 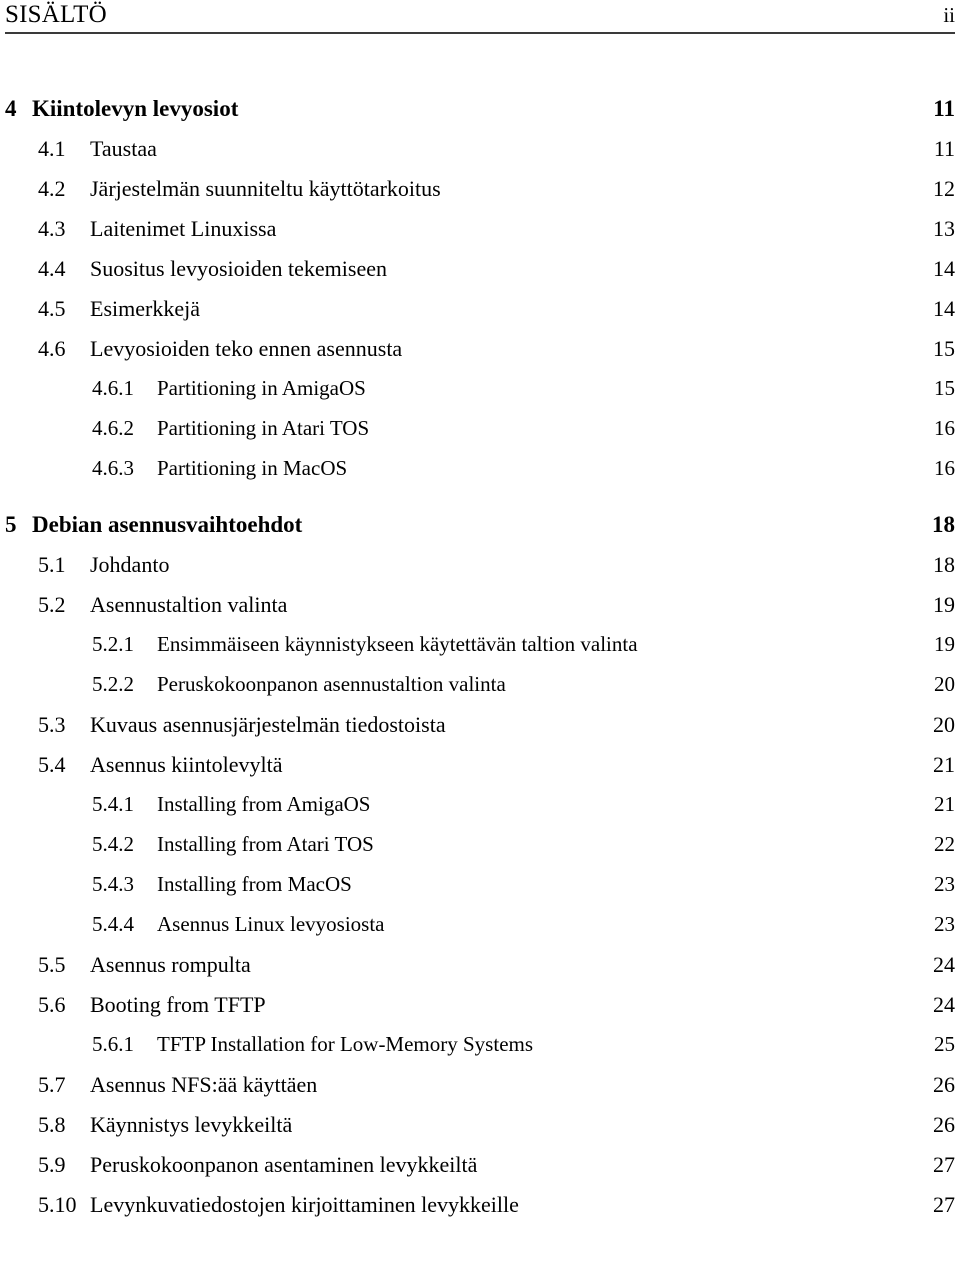 I want to click on toc-entry-title: Käynnistys levykkeiltä, so click(x=191, y=1124).